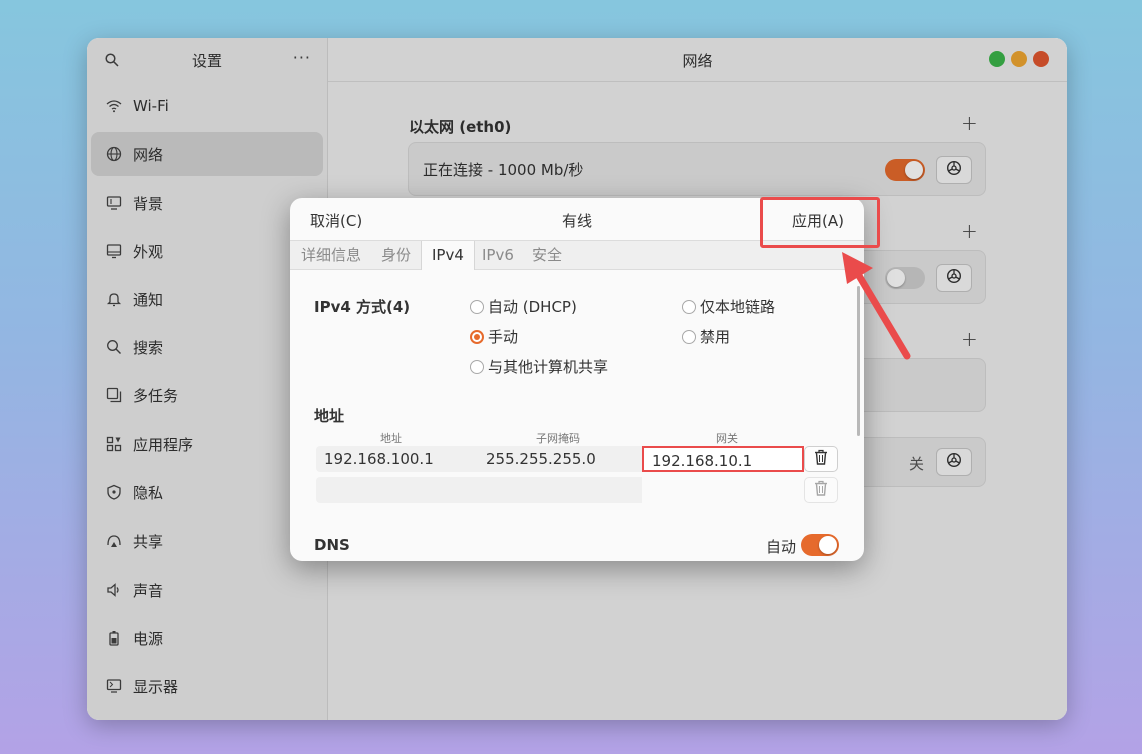 Image resolution: width=1142 pixels, height=754 pixels. I want to click on arrow-annotation, so click(876, 306).